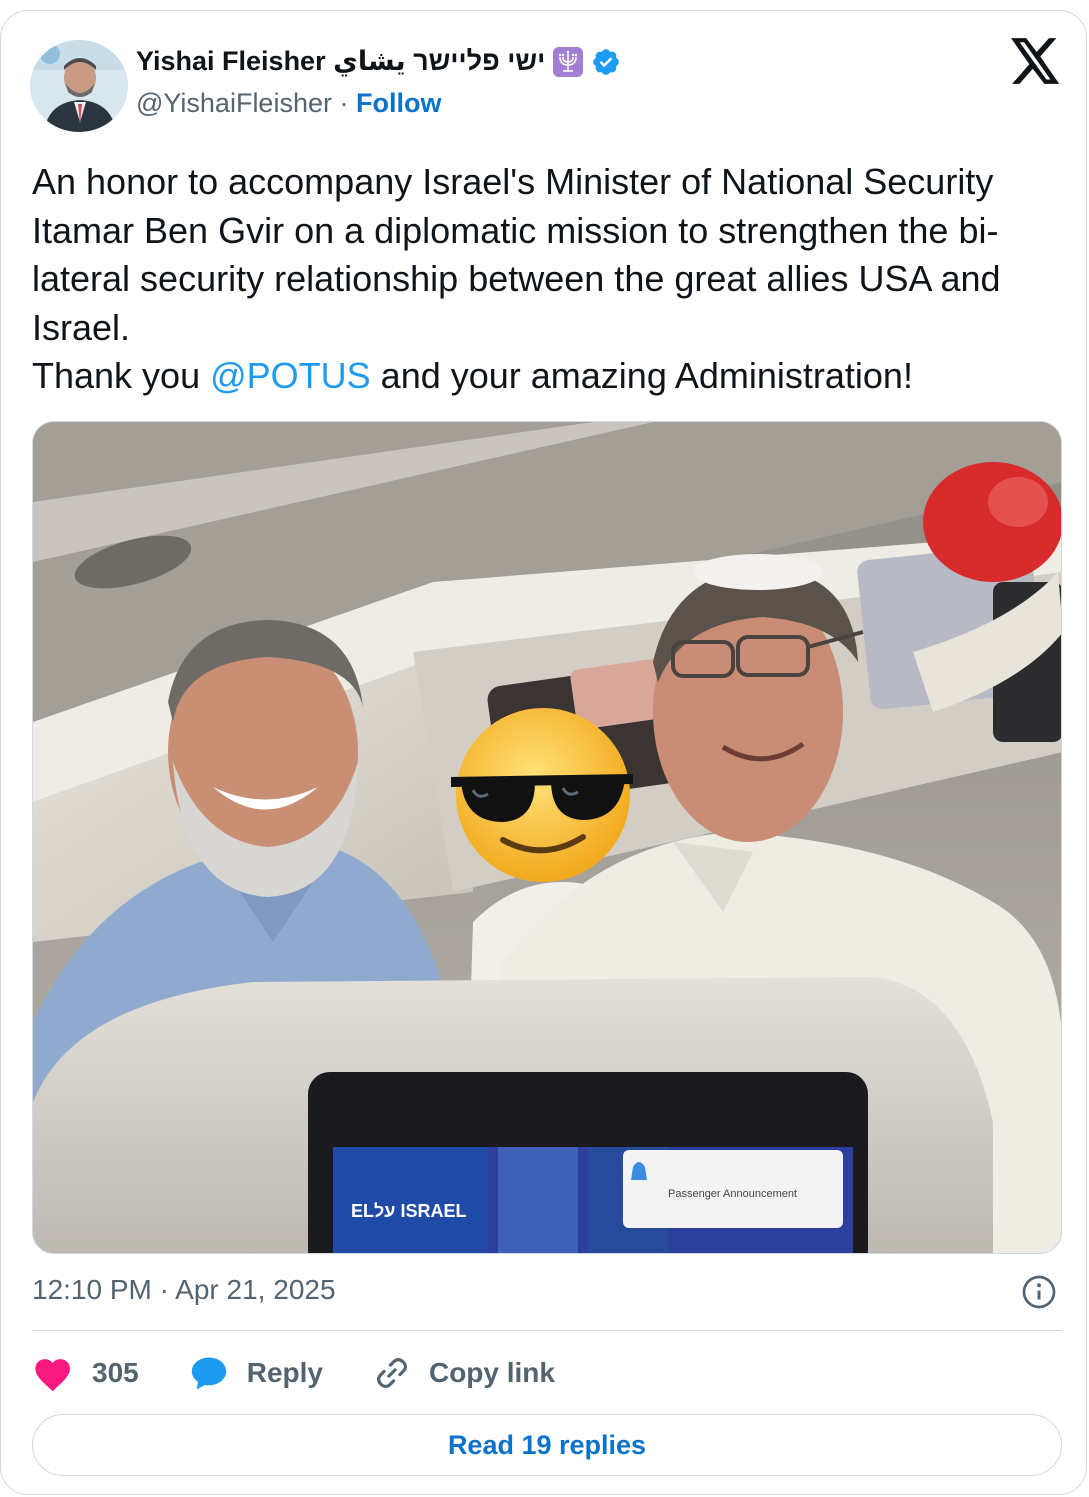  I want to click on author-display-name: Yishai Fleisher ישי פליישר يشاي, so click(340, 61).